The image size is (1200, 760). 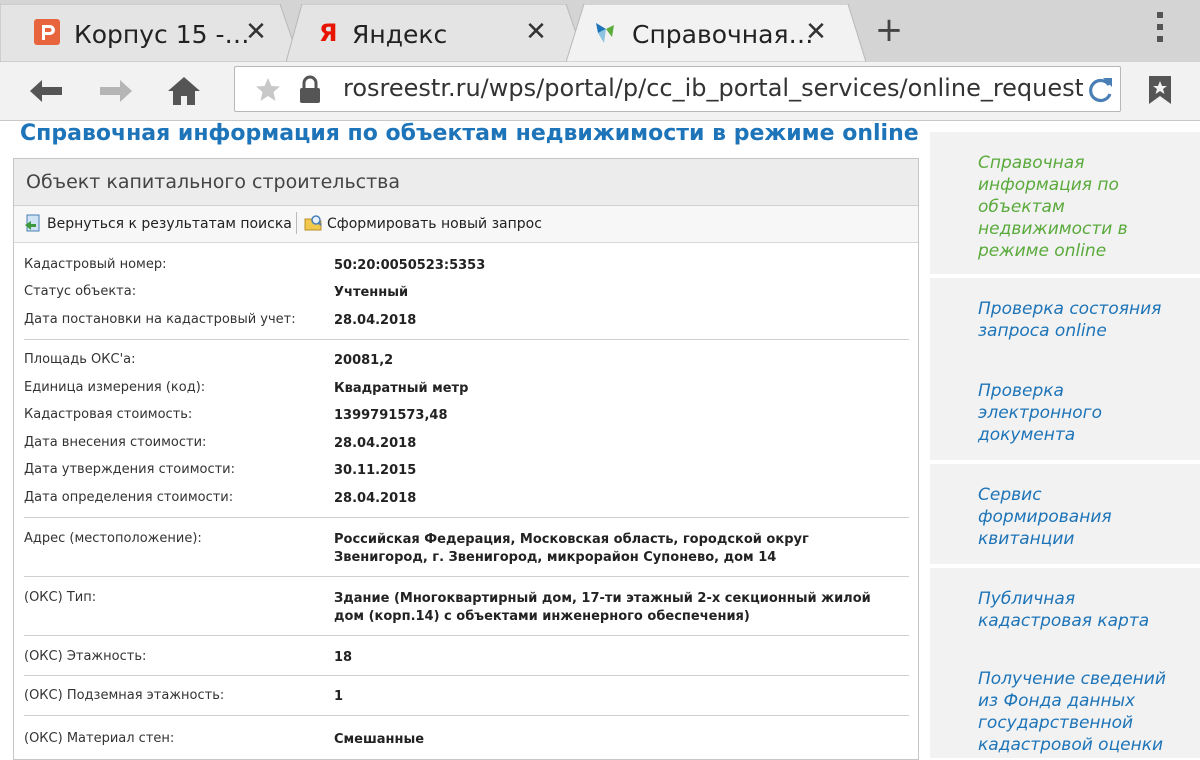 I want to click on sidebar-item-document-check: Проверка электронного документа, so click(x=1065, y=410).